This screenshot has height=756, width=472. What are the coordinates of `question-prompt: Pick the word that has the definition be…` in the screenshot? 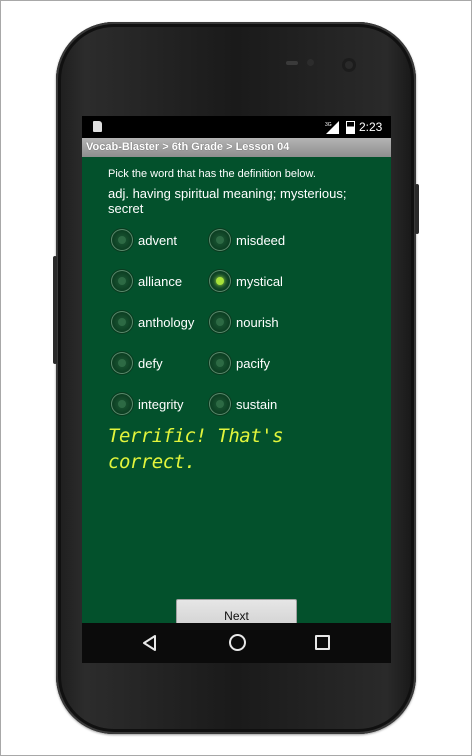 It's located at (212, 174).